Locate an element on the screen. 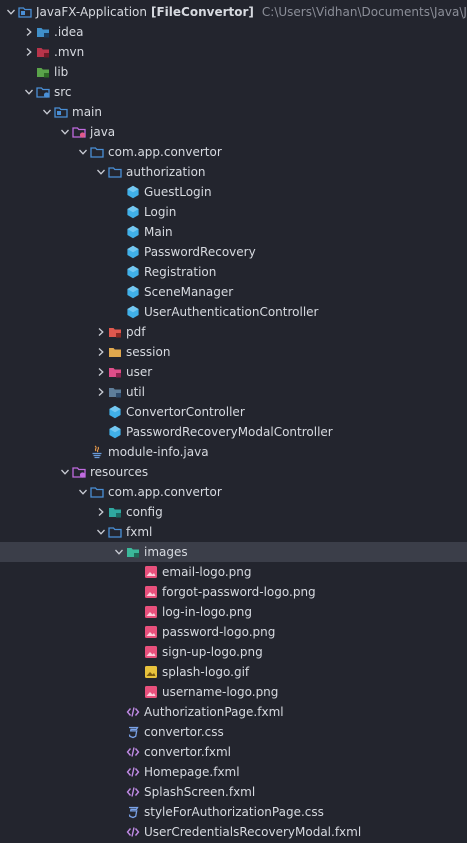  tree-row-file-email-logo: email-logo.png is located at coordinates (233, 572).